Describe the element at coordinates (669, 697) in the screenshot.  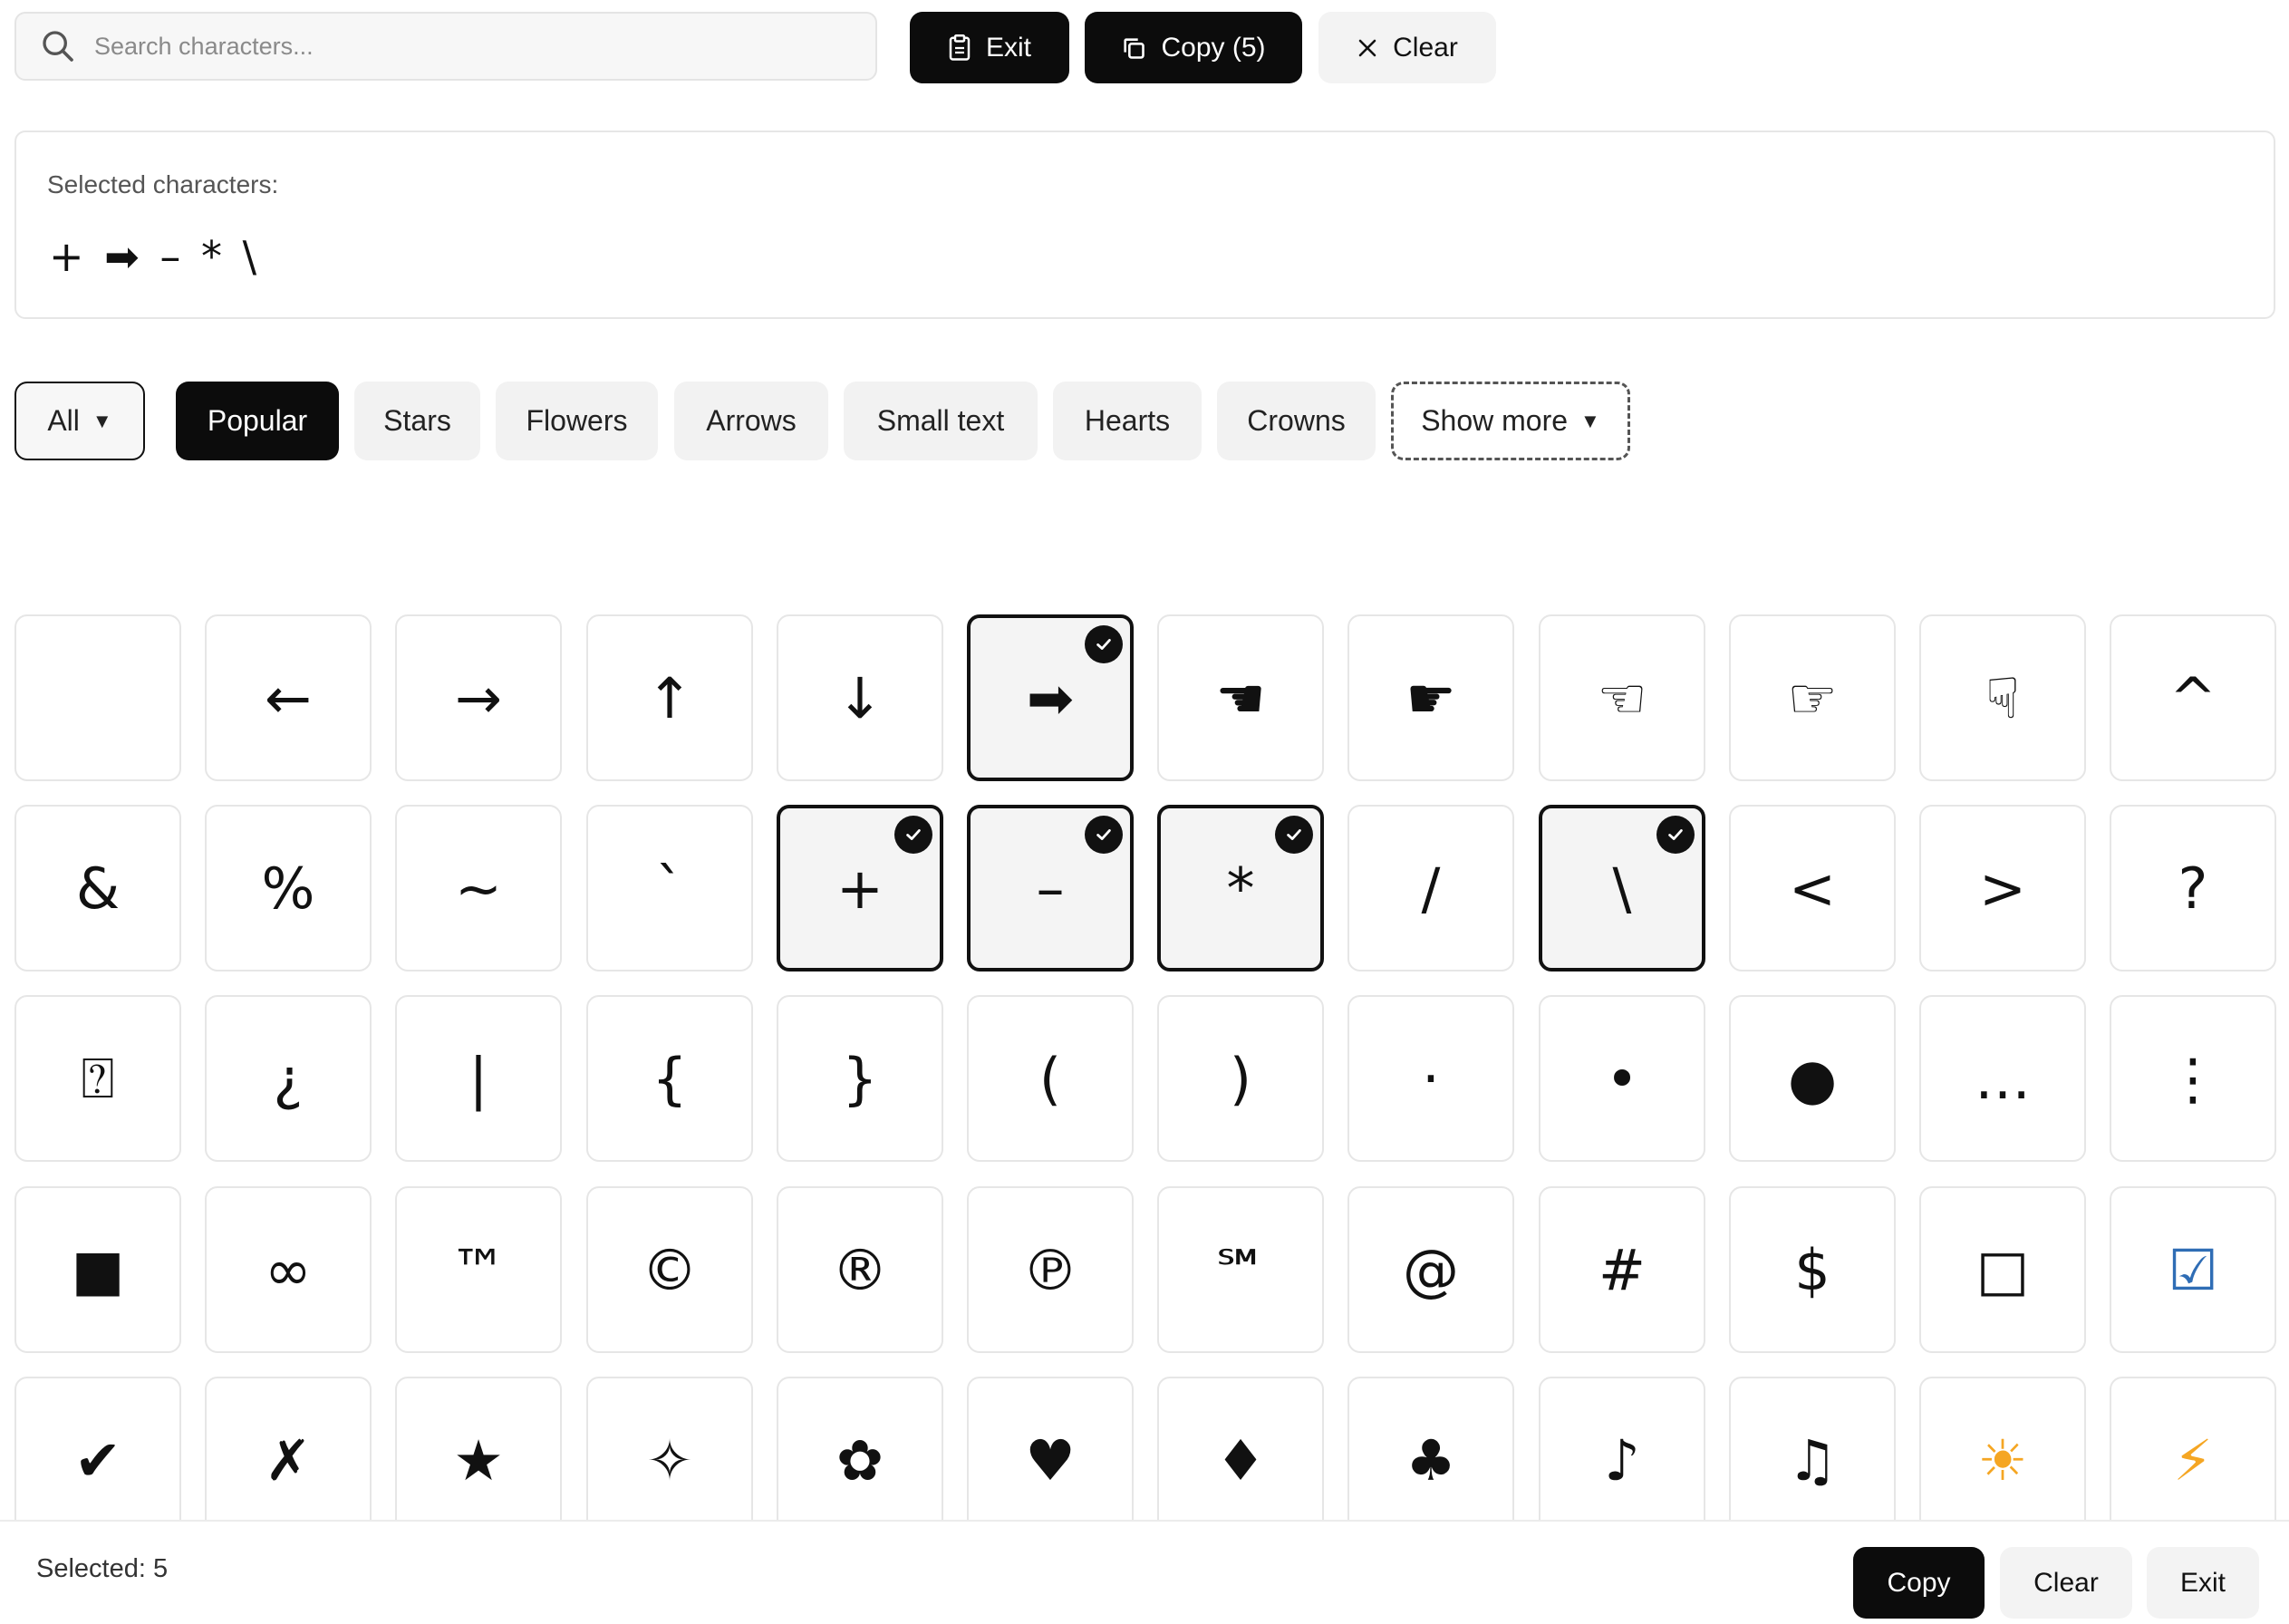
I see `character-tile: ↑` at that location.